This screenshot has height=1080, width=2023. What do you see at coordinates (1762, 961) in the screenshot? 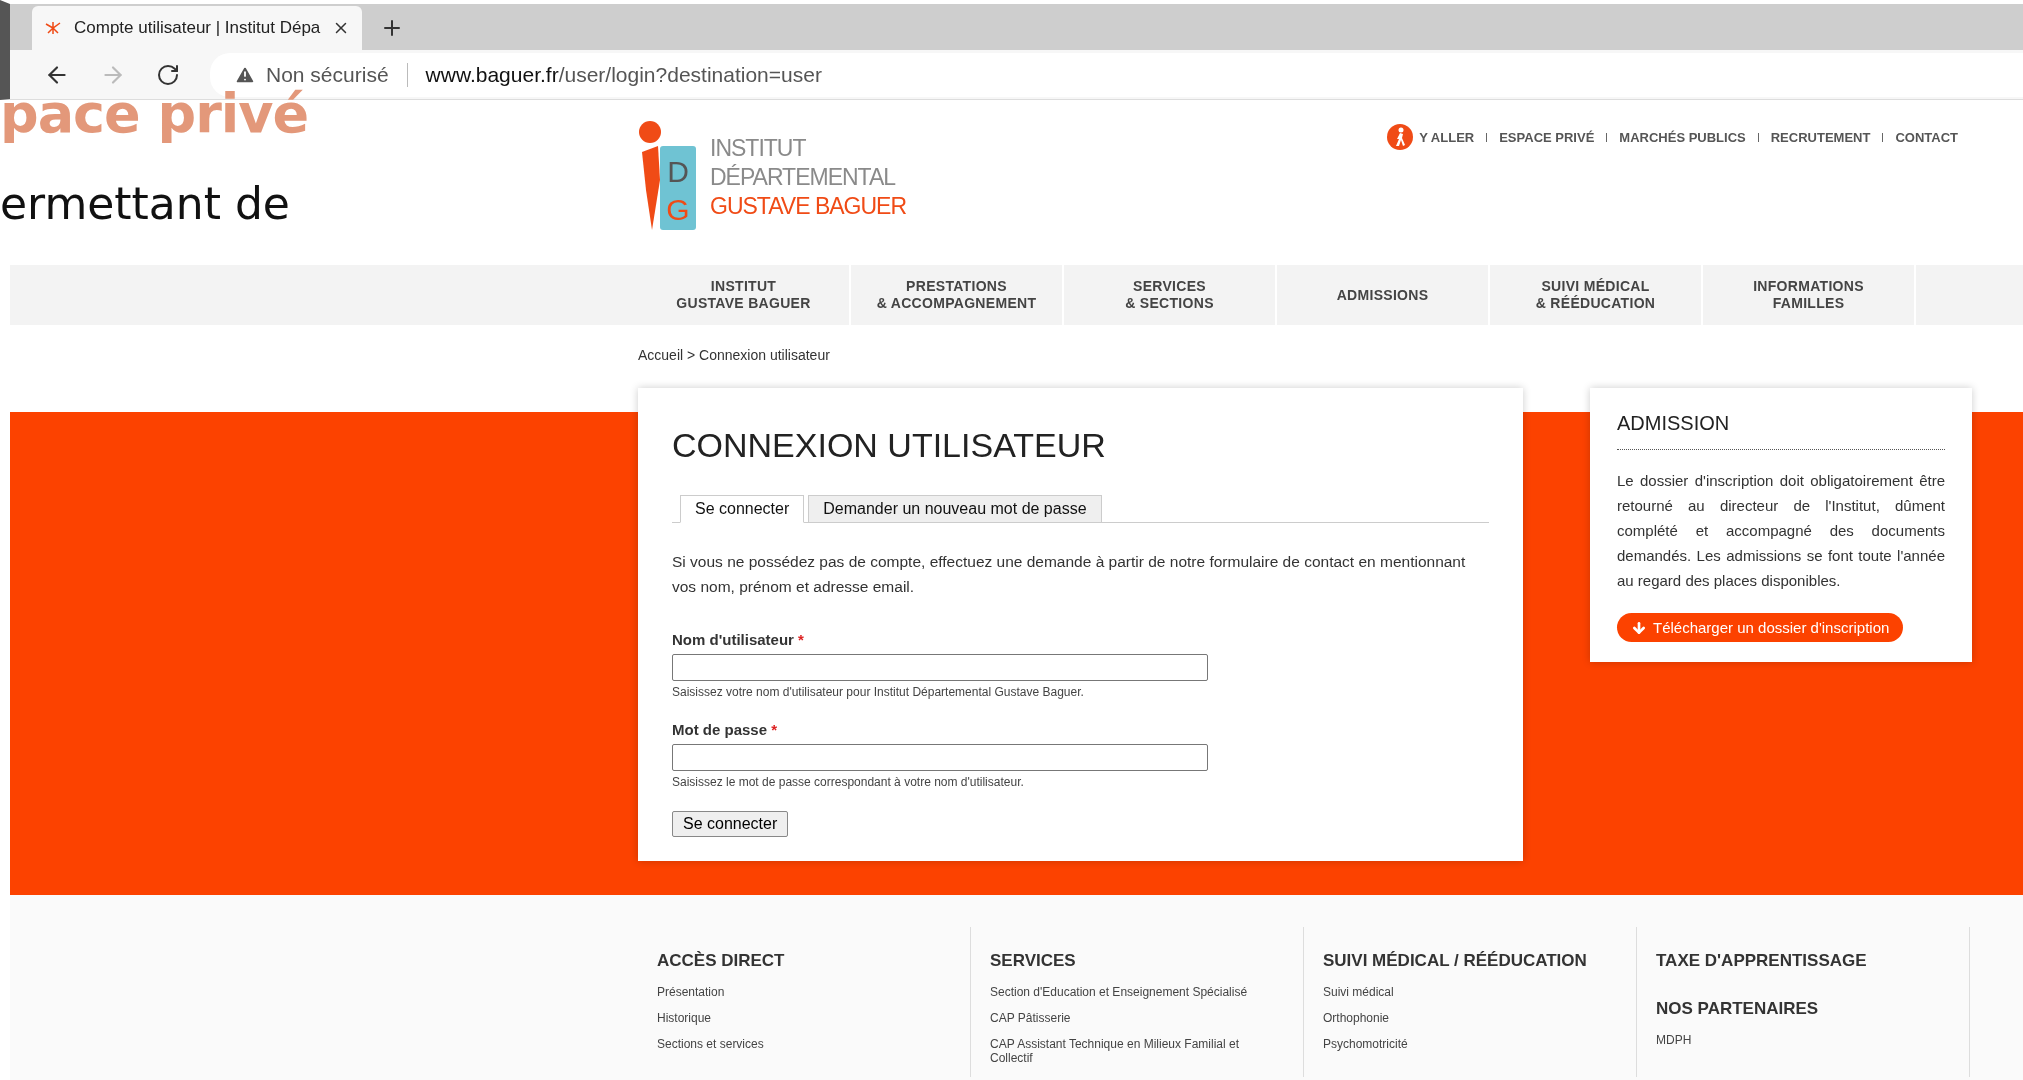
I see `footer-heading: TAXE D'APPRENTISSAGE` at bounding box center [1762, 961].